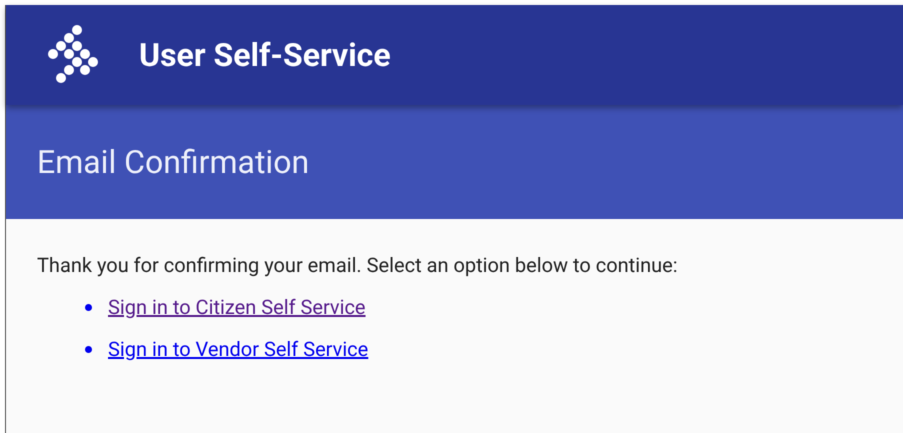  What do you see at coordinates (238, 349) in the screenshot?
I see `sign-in-link: Sign in to Vendor Self Service` at bounding box center [238, 349].